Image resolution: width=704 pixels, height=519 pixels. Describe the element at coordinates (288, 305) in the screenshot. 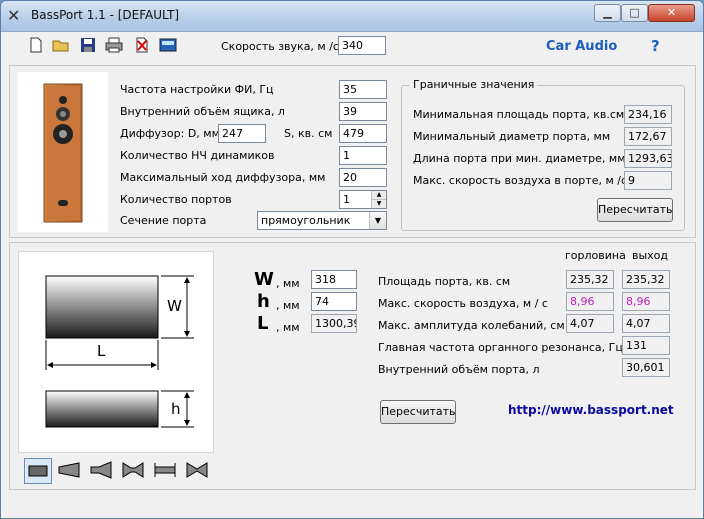

I see `h-unit: , мм` at that location.